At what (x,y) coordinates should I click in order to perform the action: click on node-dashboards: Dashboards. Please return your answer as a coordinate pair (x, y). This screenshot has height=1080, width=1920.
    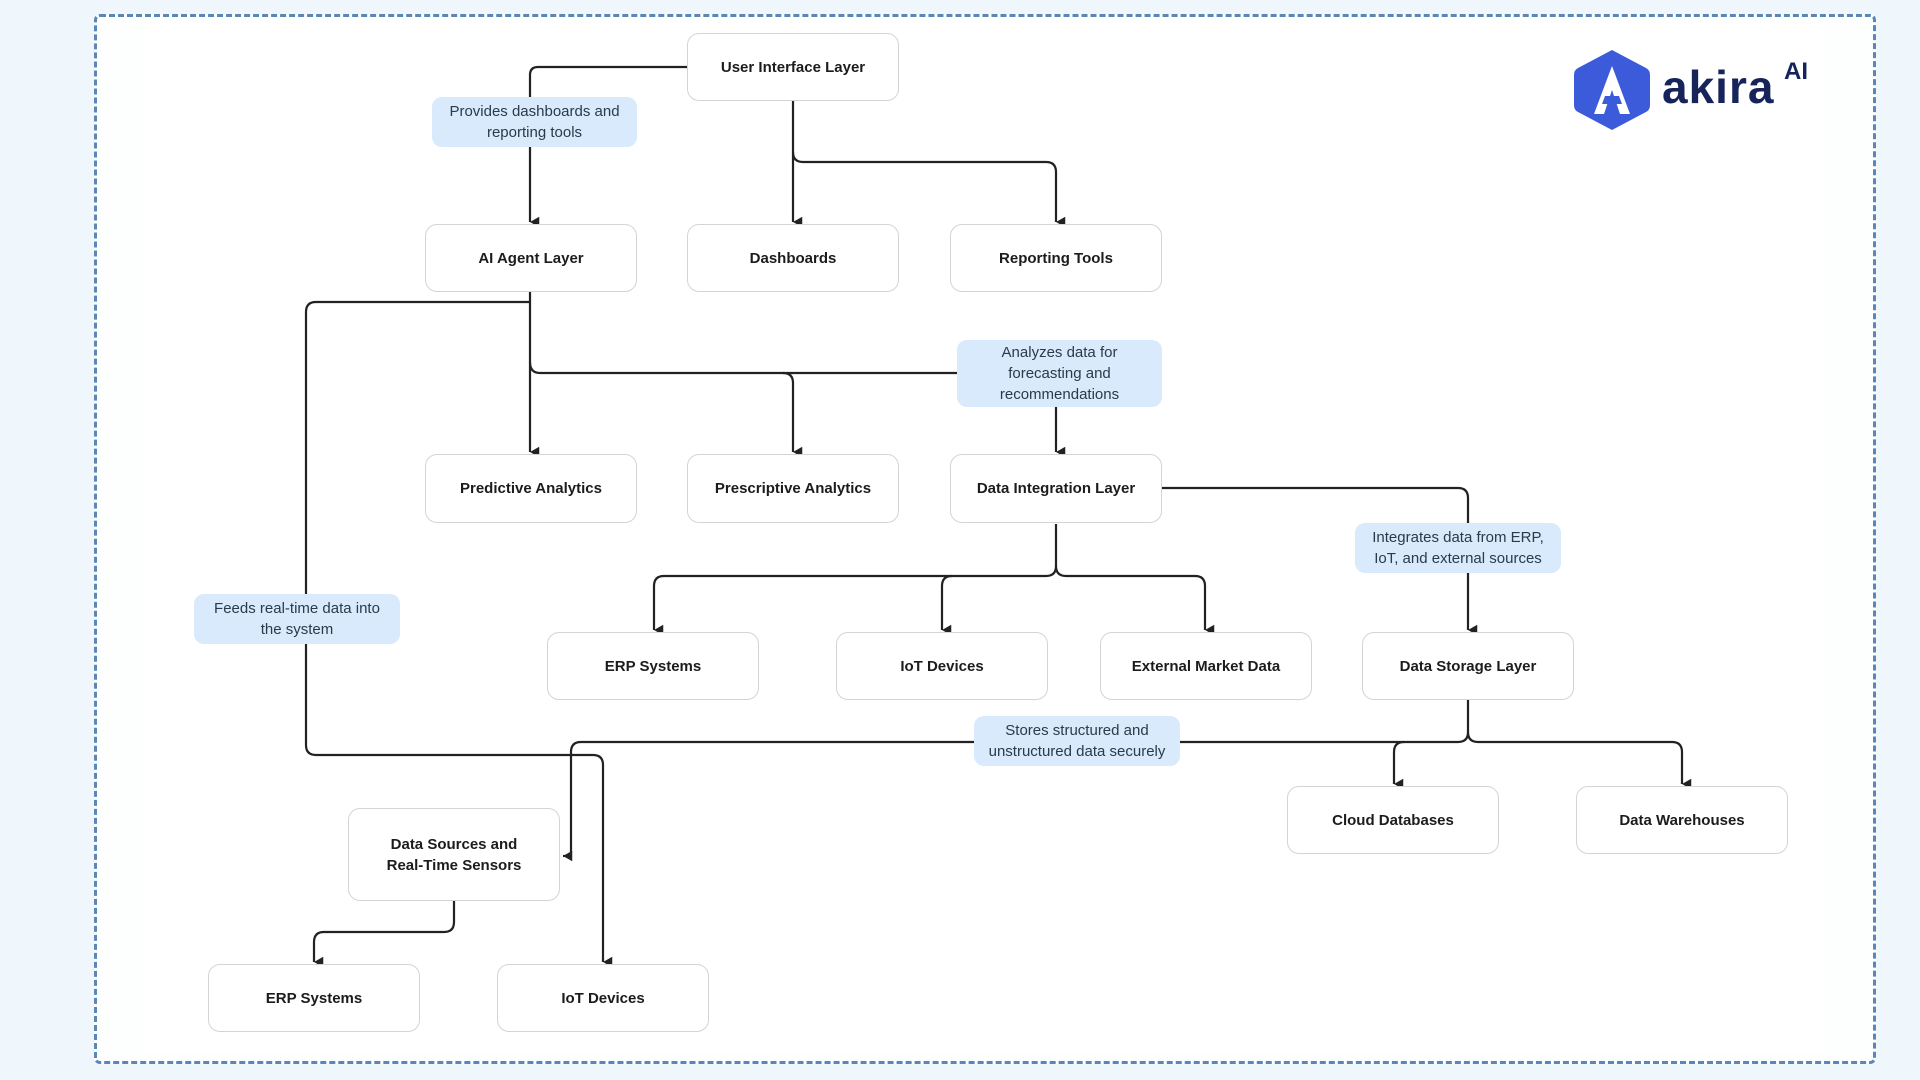
    Looking at the image, I should click on (793, 258).